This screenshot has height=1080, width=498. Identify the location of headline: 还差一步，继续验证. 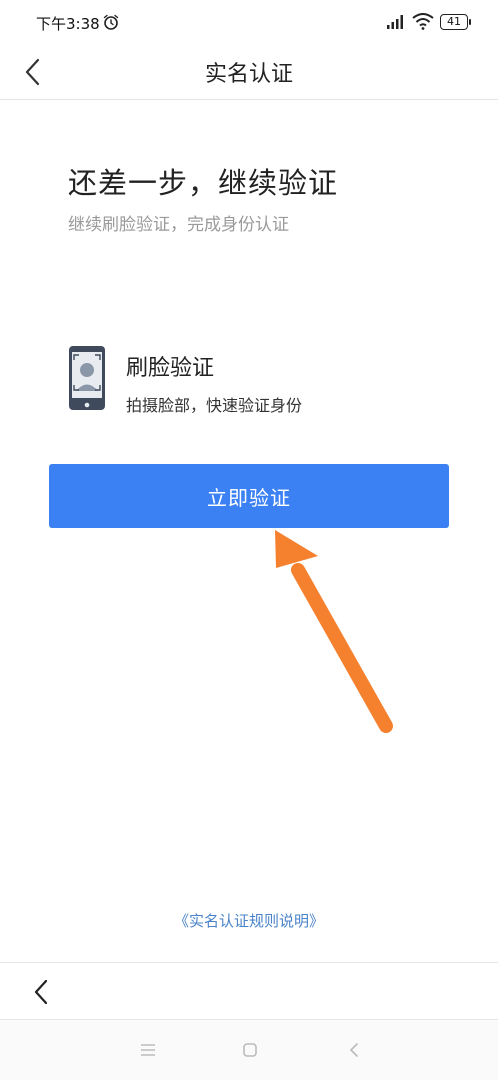
(203, 183).